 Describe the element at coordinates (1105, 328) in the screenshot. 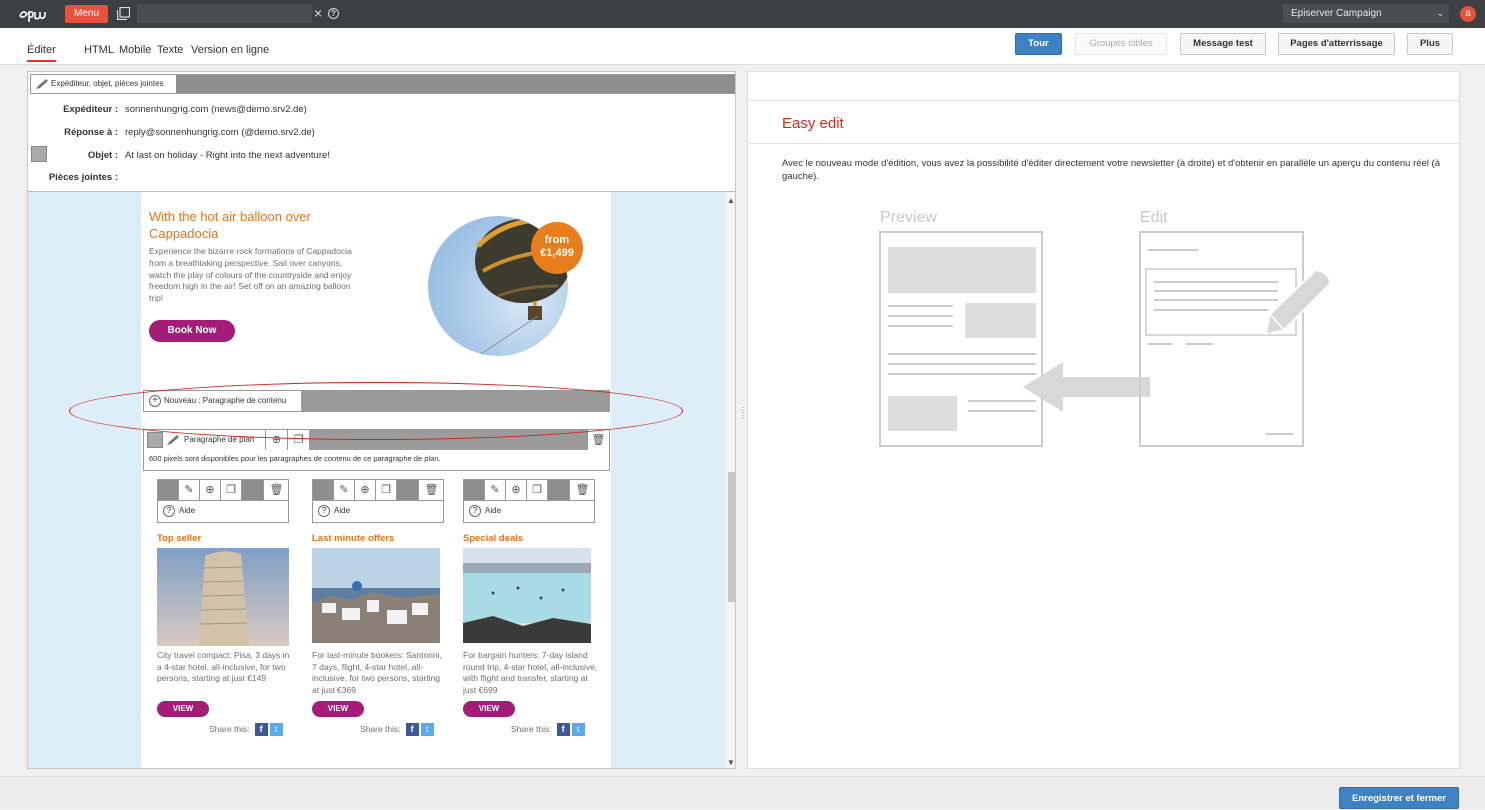

I see `preview-edit-illustration: Preview Edit` at that location.